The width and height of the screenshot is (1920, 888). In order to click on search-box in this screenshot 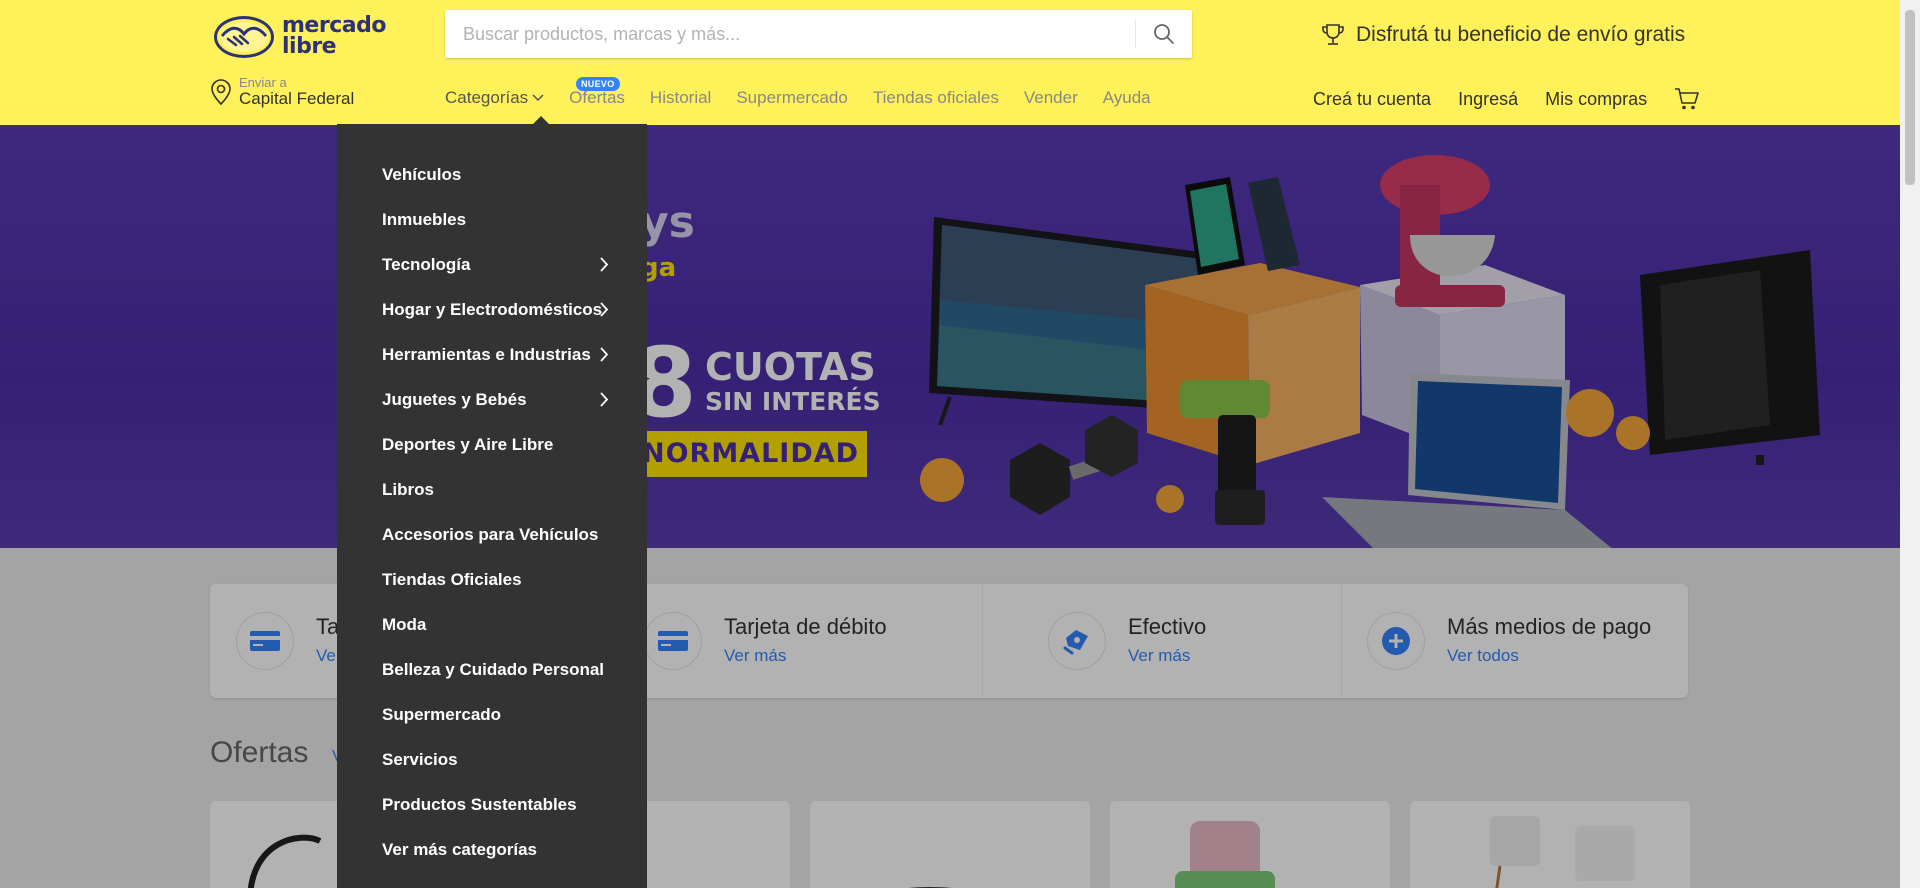, I will do `click(818, 34)`.